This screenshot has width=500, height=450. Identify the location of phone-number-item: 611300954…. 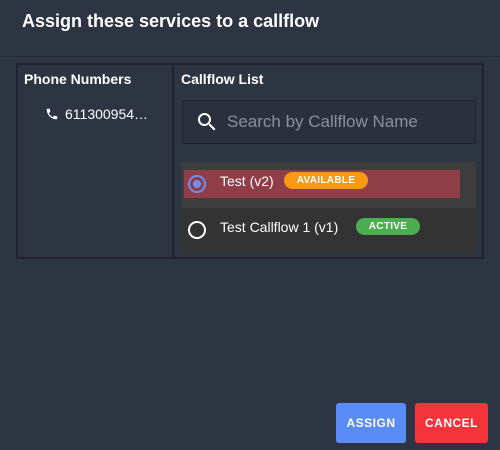
(96, 114).